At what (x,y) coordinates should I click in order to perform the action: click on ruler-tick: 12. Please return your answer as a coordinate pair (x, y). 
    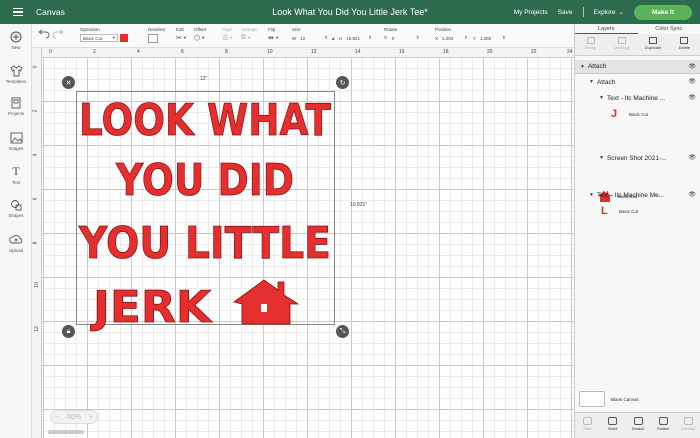
    Looking at the image, I should click on (314, 52).